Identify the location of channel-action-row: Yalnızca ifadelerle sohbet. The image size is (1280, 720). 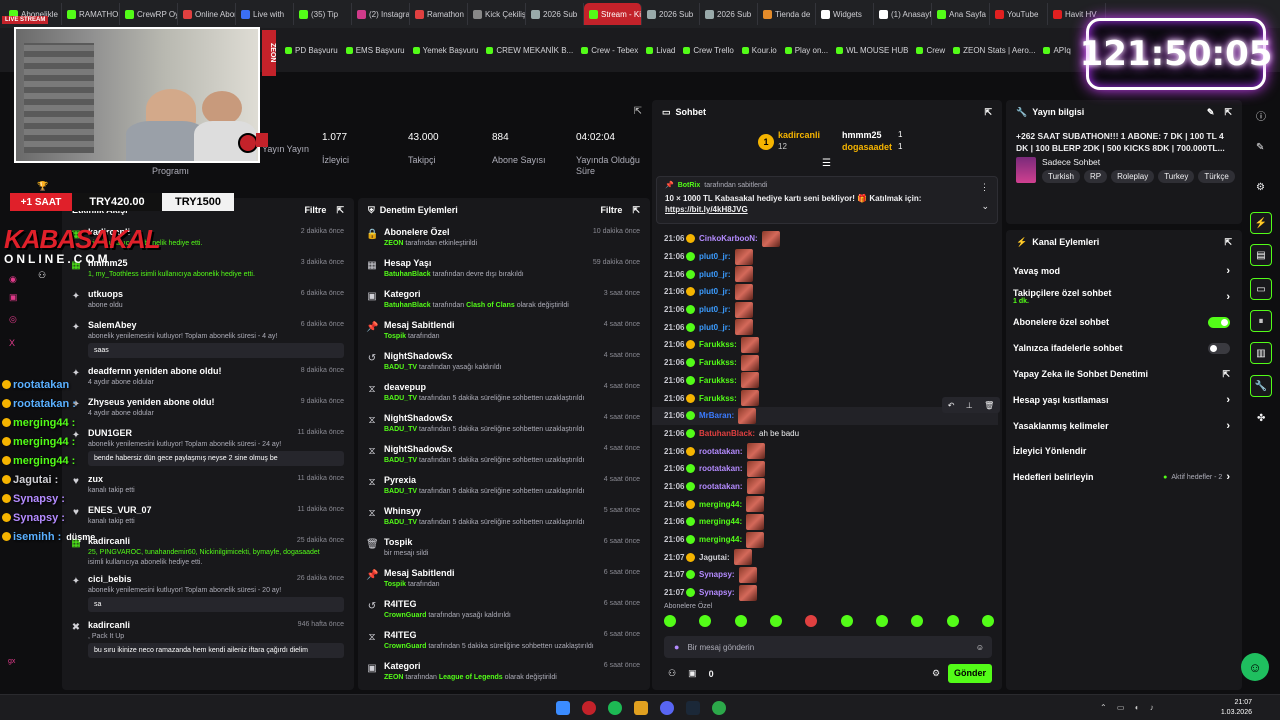
(1127, 348).